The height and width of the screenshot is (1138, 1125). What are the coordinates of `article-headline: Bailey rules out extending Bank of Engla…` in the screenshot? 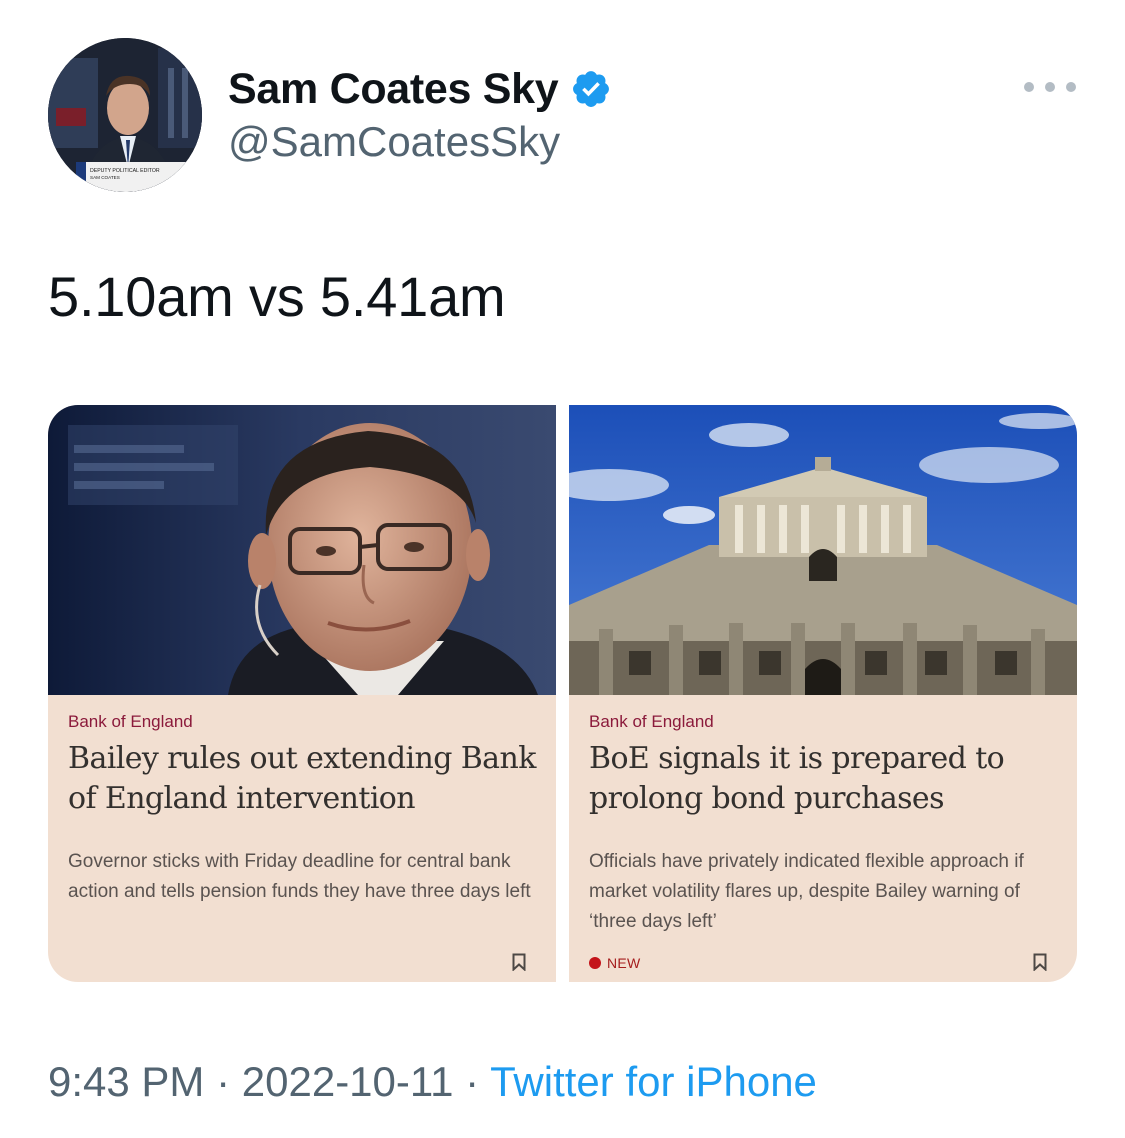 It's located at (306, 779).